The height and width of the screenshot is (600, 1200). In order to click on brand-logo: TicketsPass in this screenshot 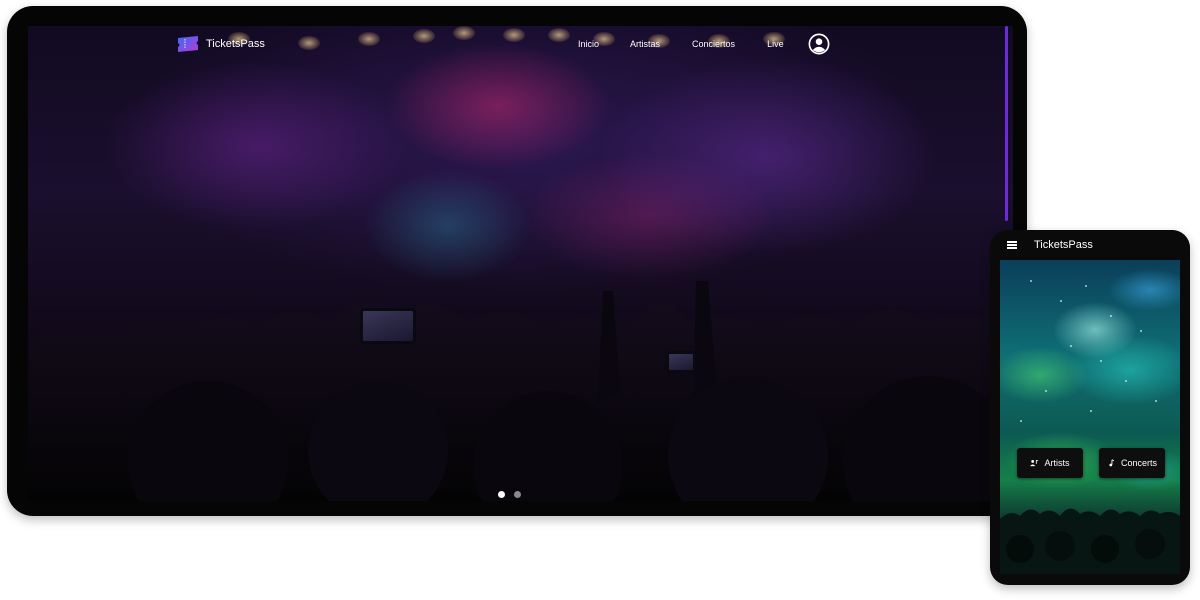, I will do `click(220, 44)`.